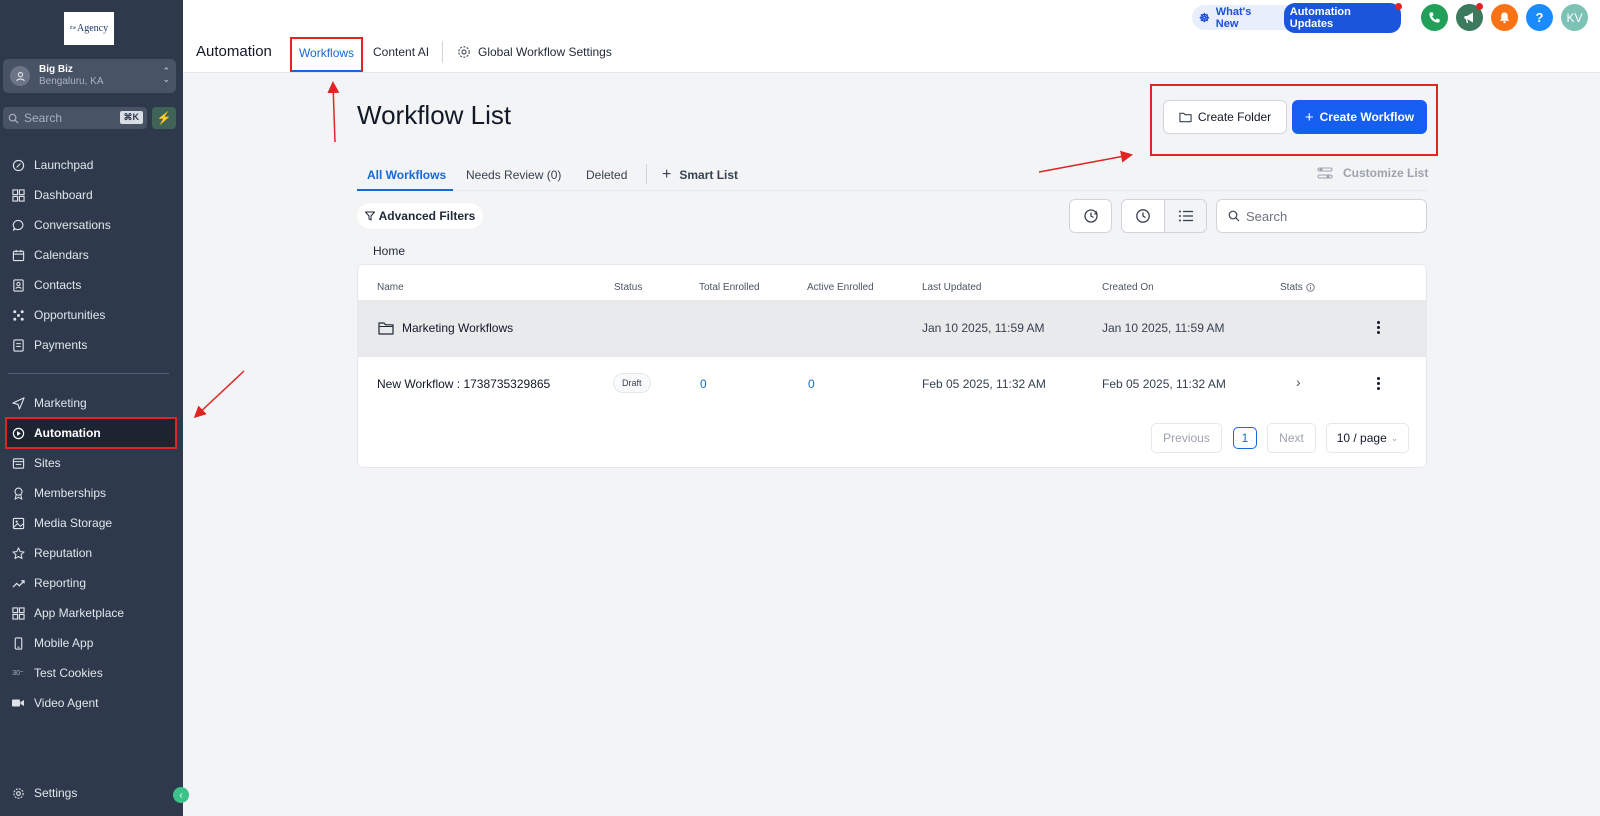  I want to click on smart-list-button: + Smart List, so click(700, 175).